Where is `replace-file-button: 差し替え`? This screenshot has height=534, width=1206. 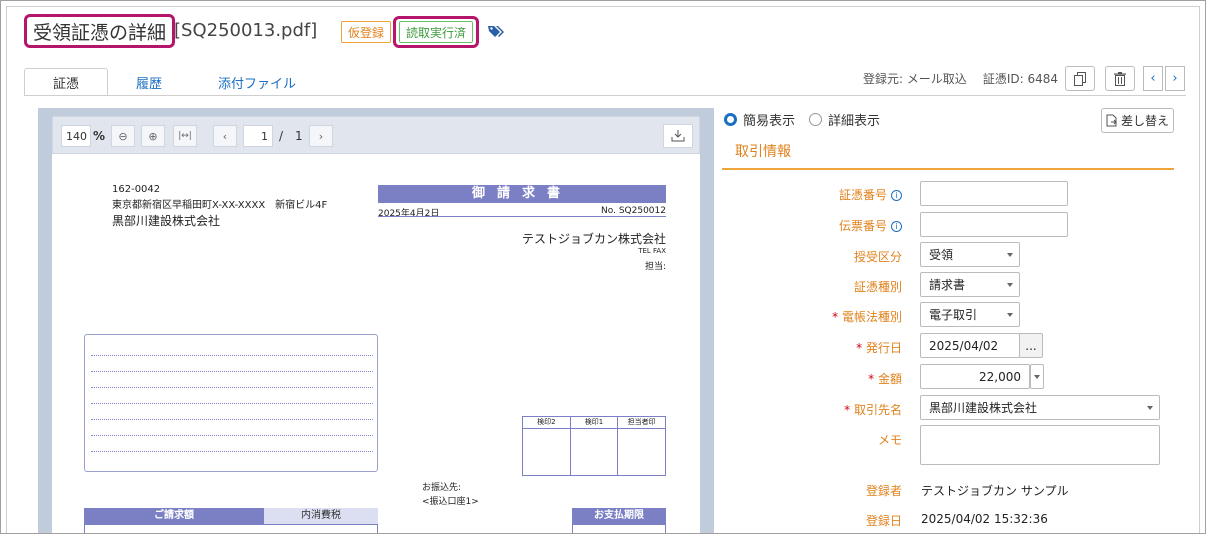 replace-file-button: 差し替え is located at coordinates (1137, 120).